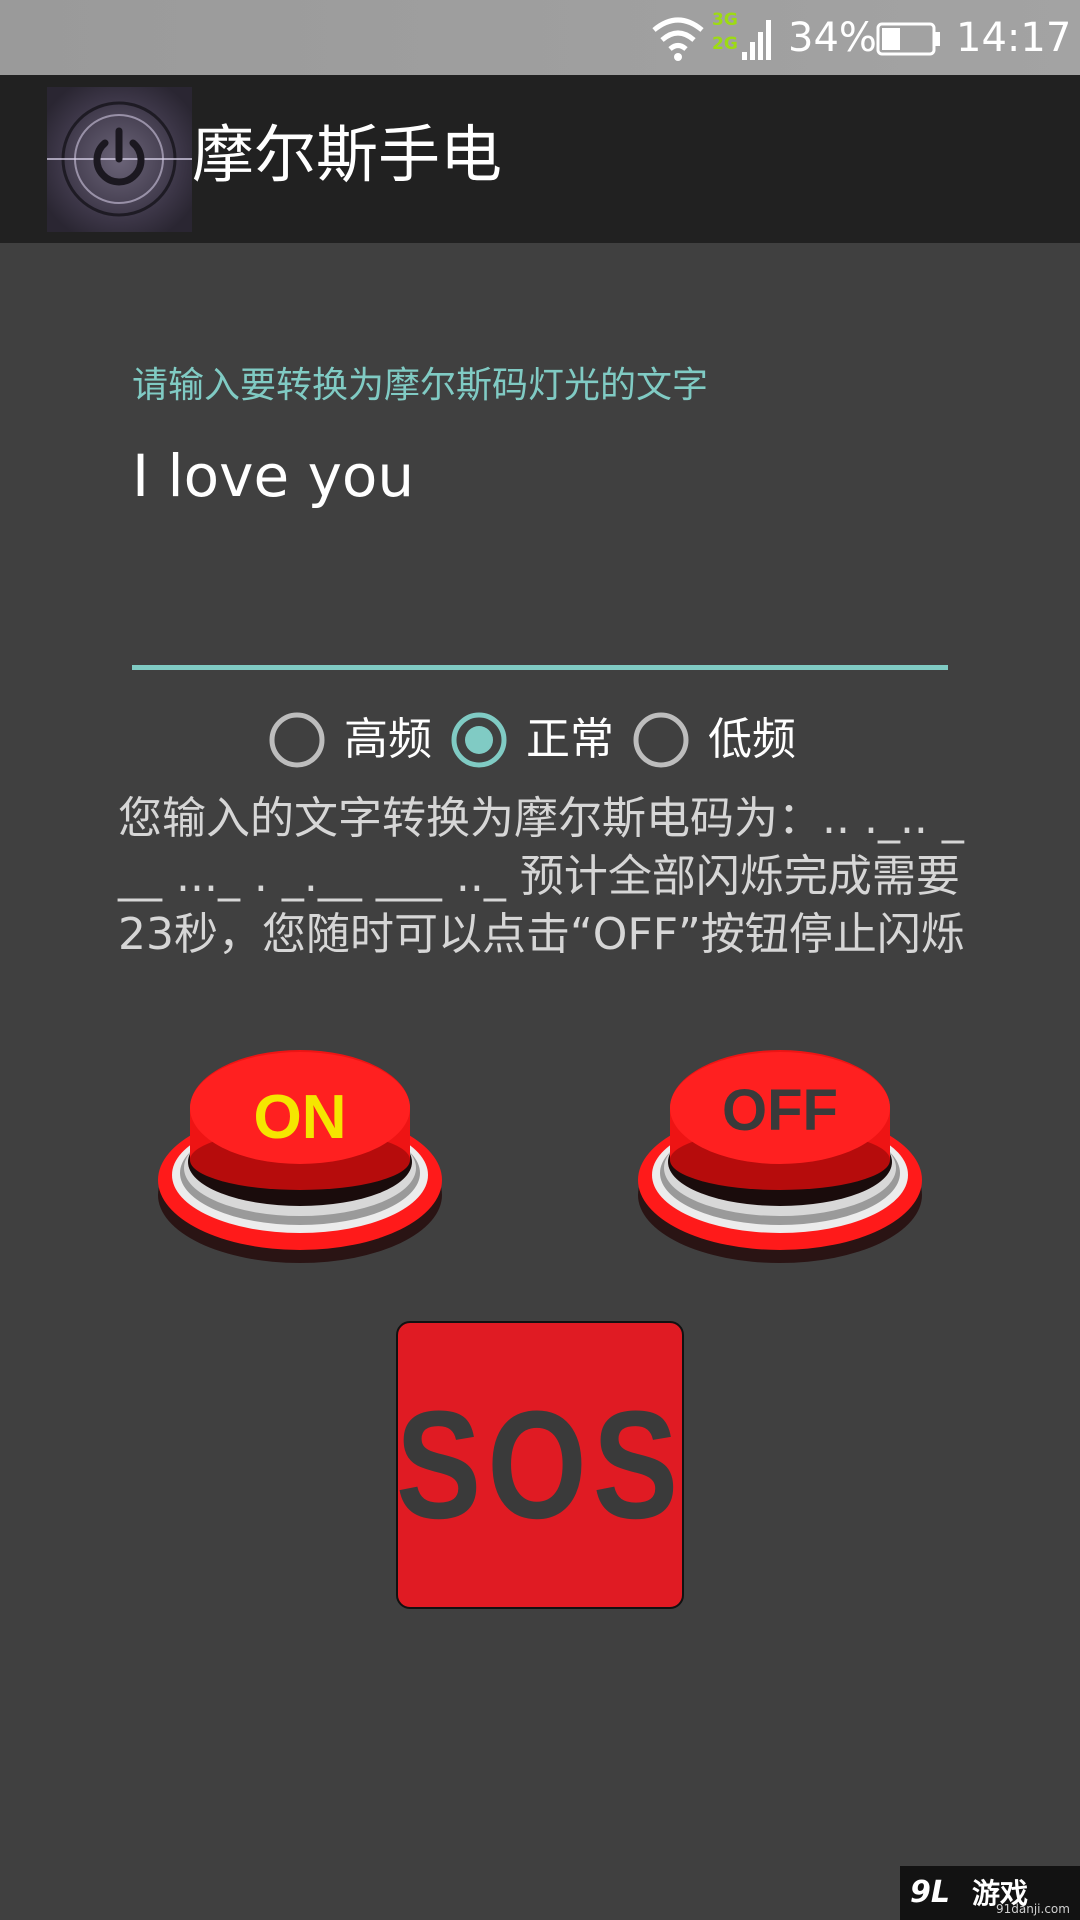 The image size is (1080, 1920). What do you see at coordinates (725, 20) in the screenshot?
I see `network-3g-label: 3G` at bounding box center [725, 20].